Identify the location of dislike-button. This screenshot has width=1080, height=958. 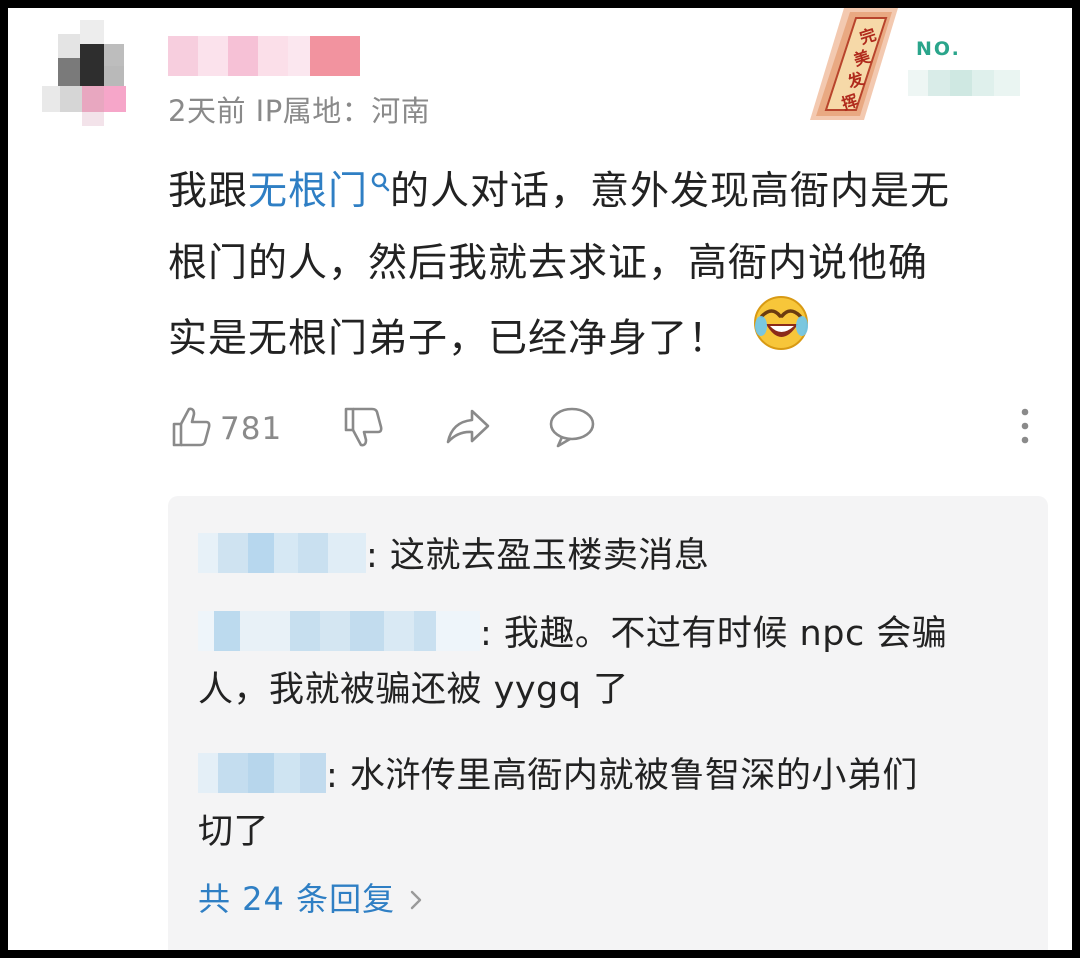
(363, 429).